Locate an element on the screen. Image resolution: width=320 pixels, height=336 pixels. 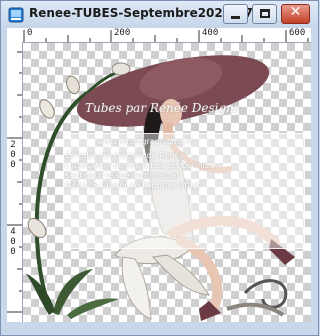
minimize-icon is located at coordinates (235, 17).